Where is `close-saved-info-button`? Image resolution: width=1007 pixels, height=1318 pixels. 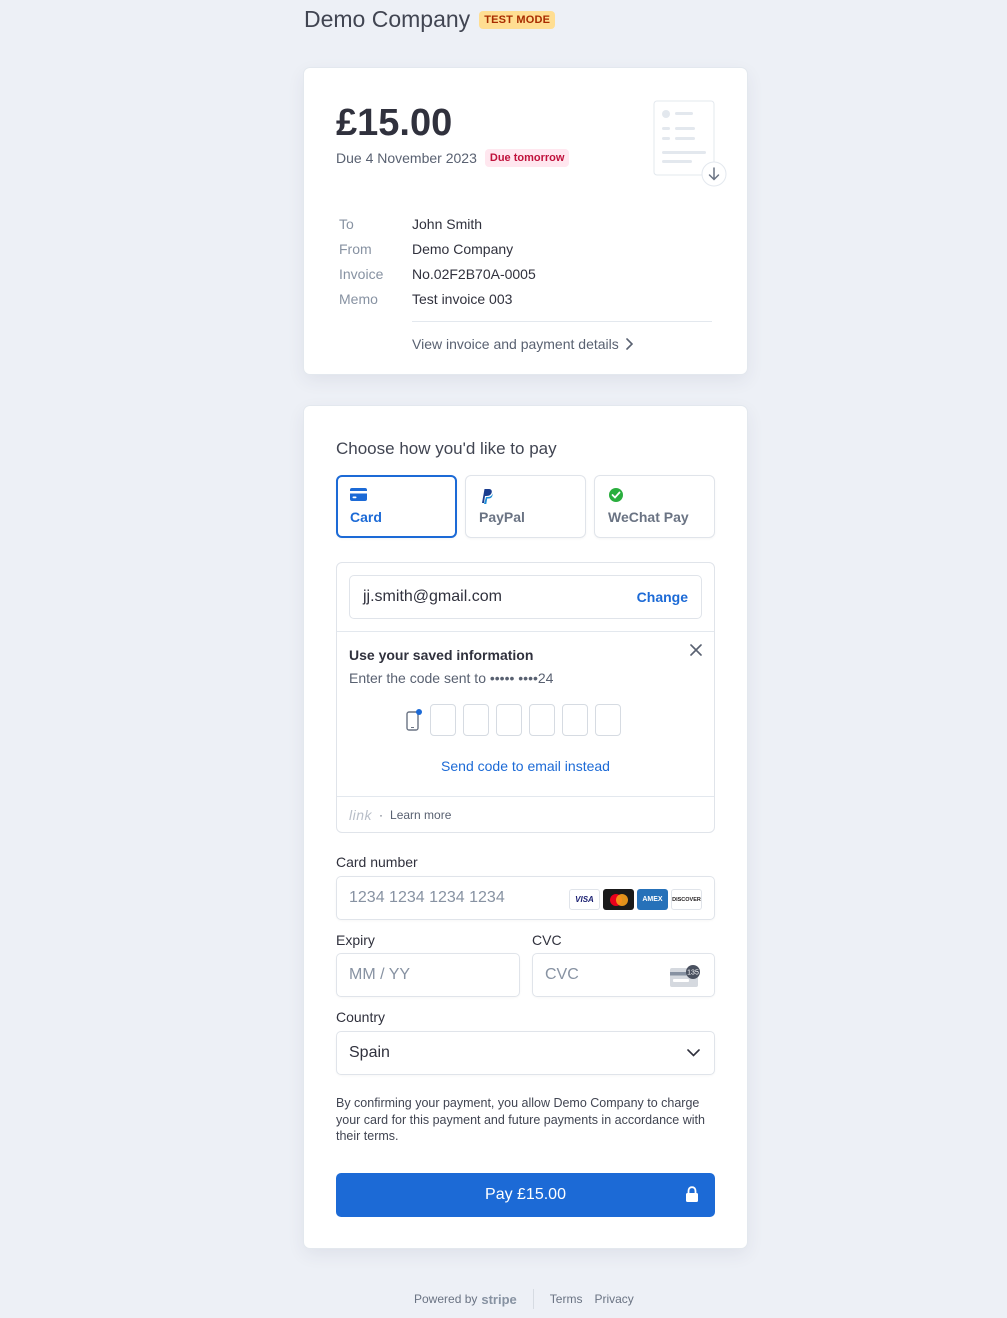
close-saved-info-button is located at coordinates (696, 652).